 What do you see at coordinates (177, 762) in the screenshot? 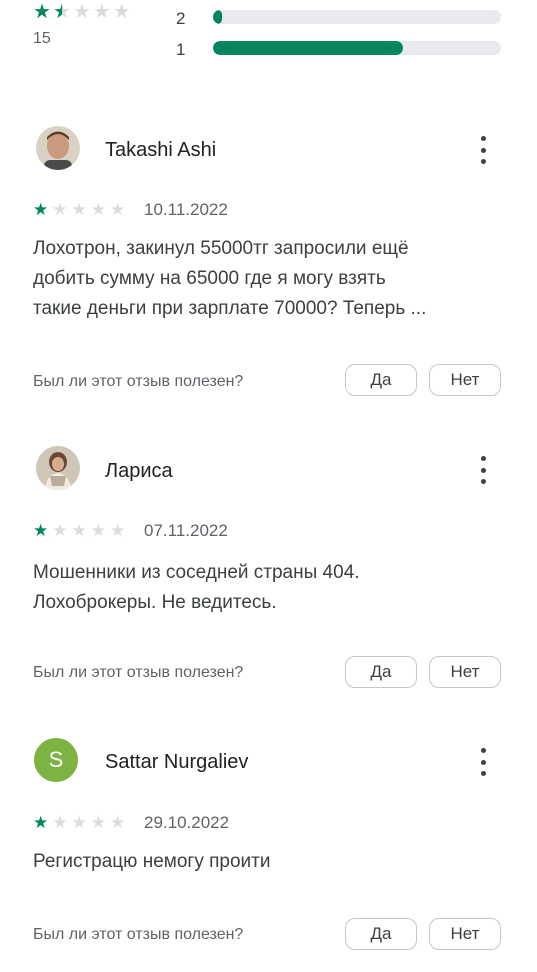
I see `review-author: Sattar Nurgaliev` at bounding box center [177, 762].